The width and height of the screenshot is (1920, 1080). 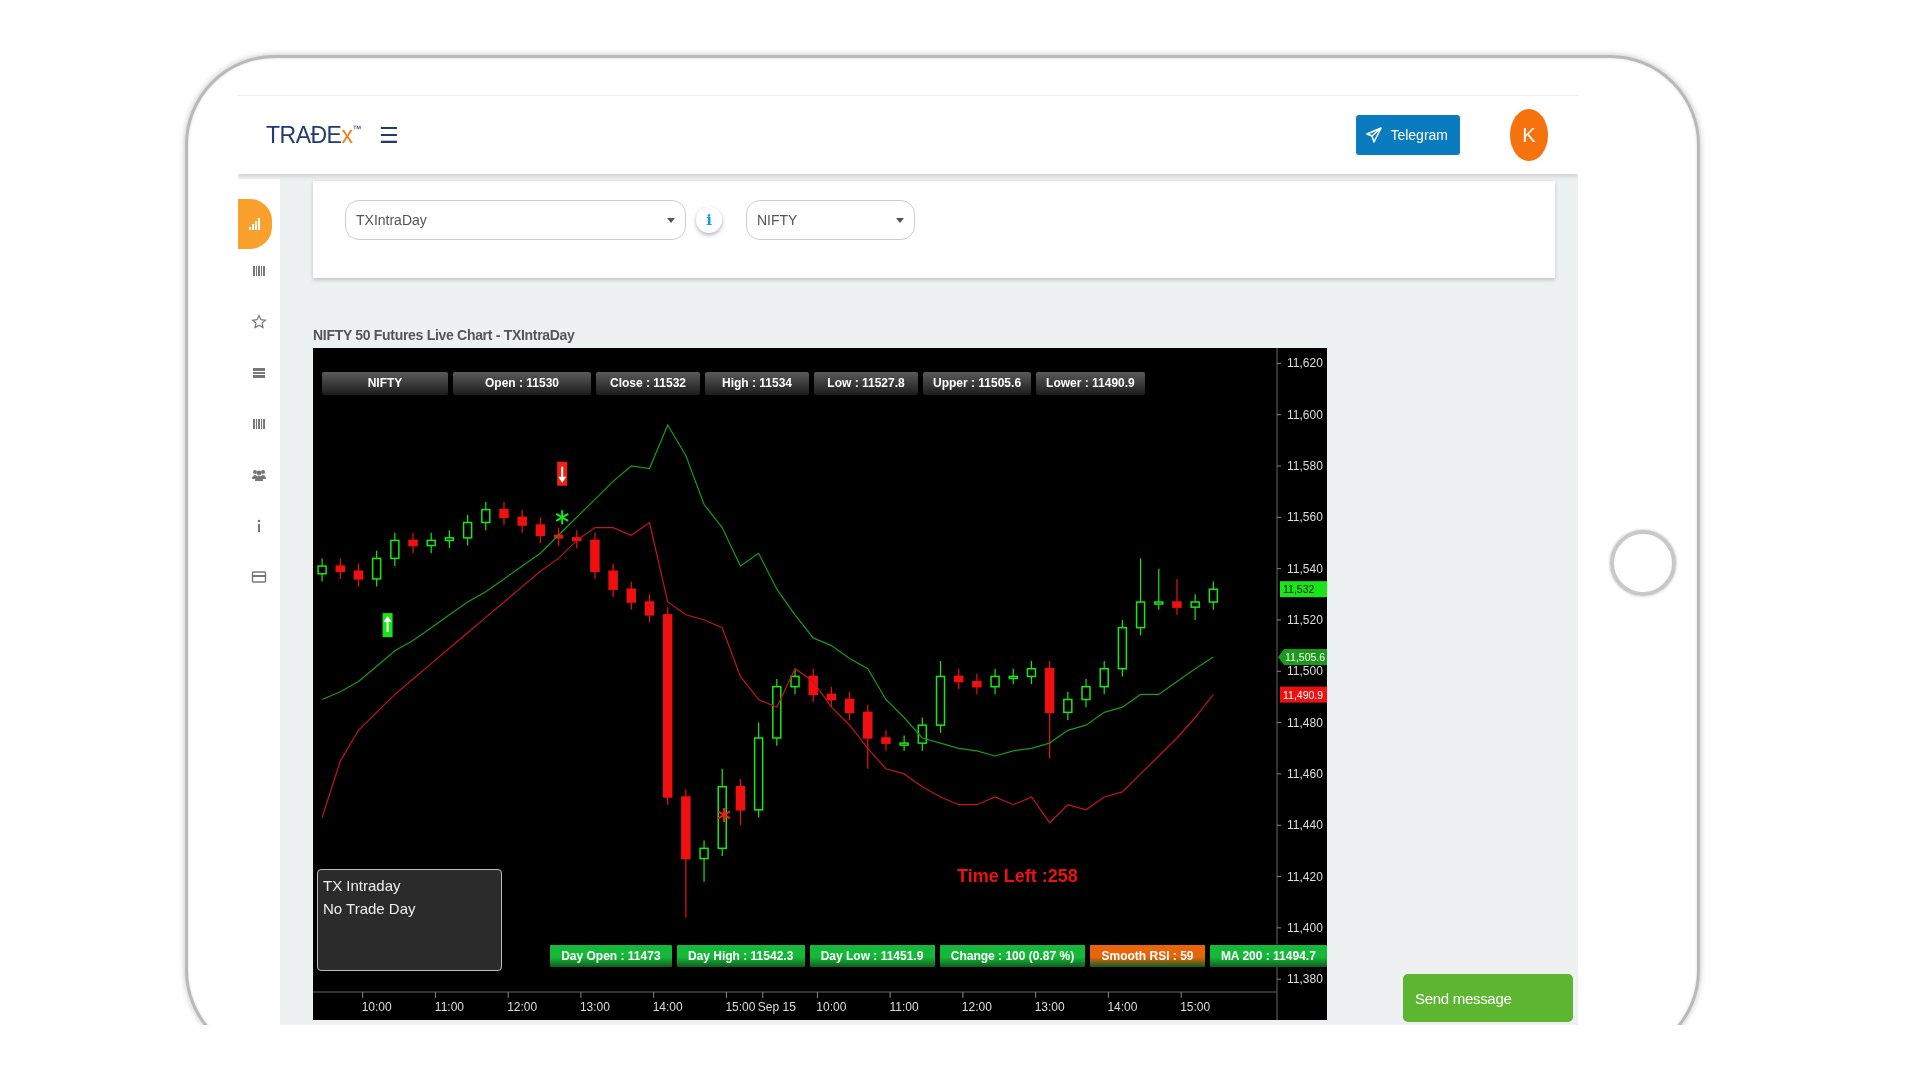 What do you see at coordinates (1303, 589) in the screenshot?
I see `price-tag: 11,532` at bounding box center [1303, 589].